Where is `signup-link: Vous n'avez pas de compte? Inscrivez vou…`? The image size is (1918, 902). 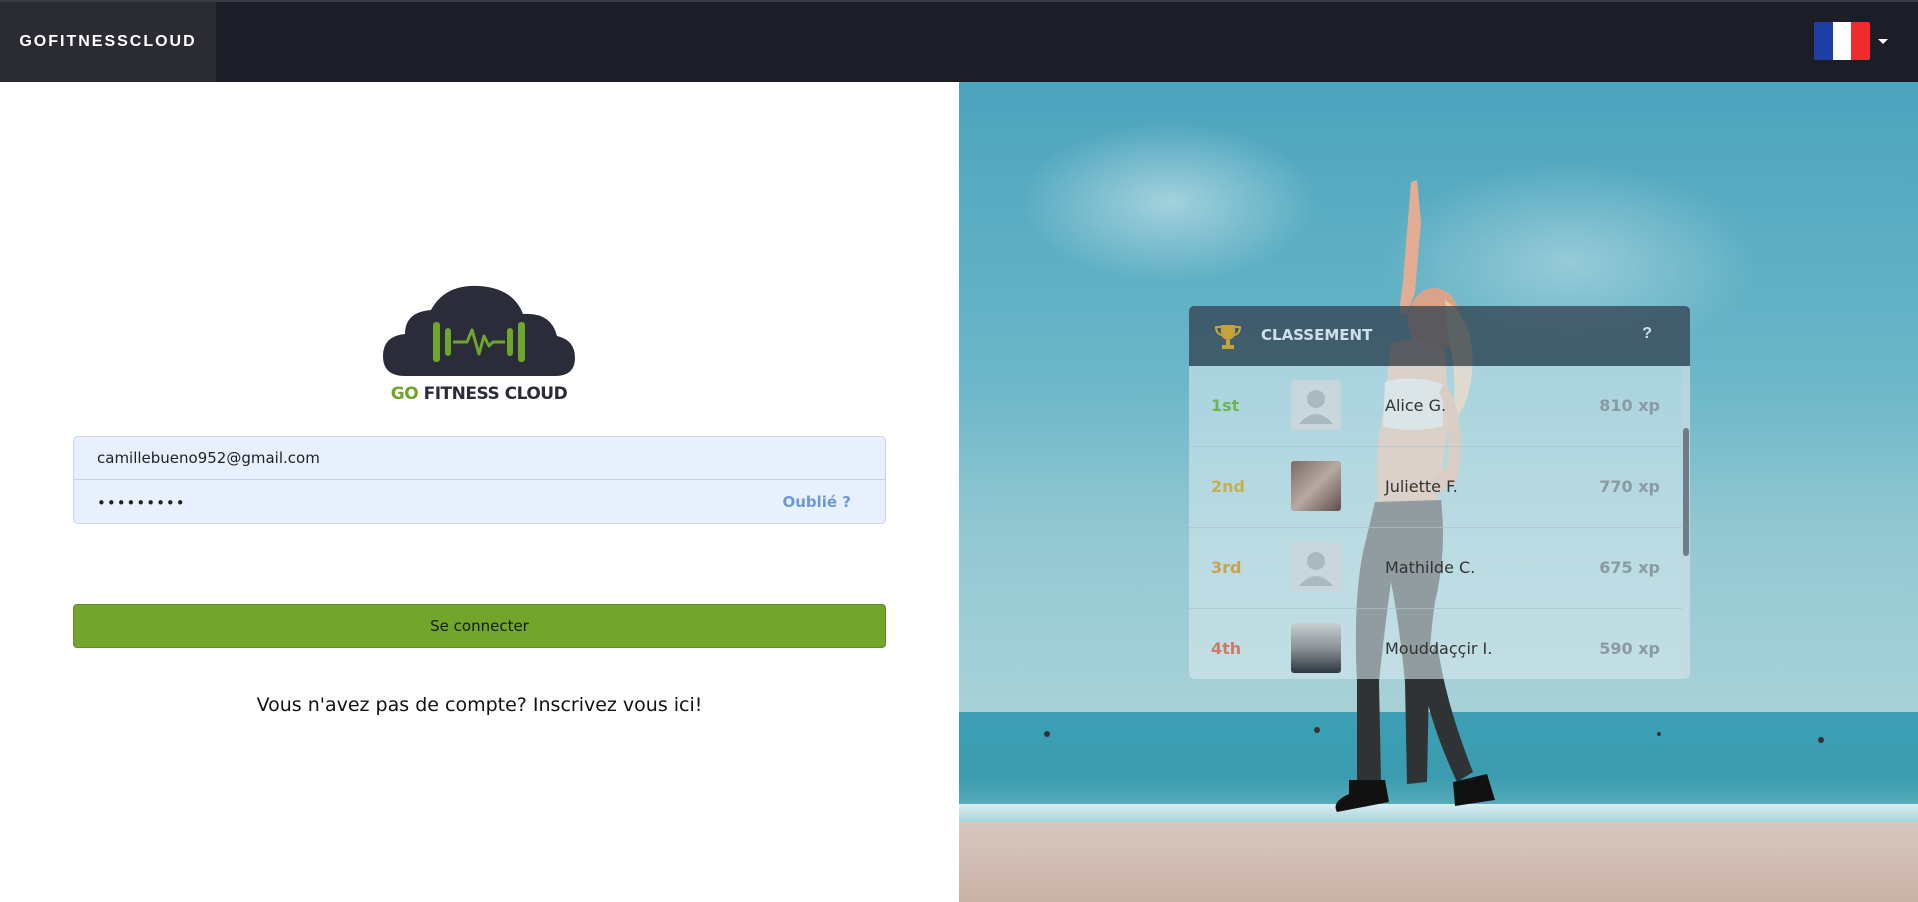 signup-link: Vous n'avez pas de compte? Inscrivez vou… is located at coordinates (479, 705).